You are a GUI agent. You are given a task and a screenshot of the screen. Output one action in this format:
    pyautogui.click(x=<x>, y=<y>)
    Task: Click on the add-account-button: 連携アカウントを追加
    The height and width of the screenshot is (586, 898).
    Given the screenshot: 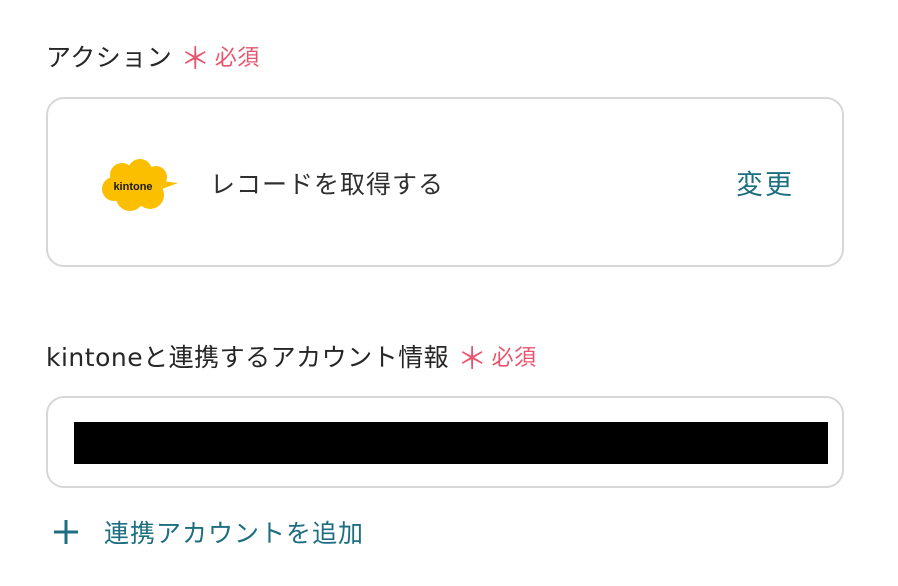 What is the action you would take?
    pyautogui.click(x=208, y=532)
    